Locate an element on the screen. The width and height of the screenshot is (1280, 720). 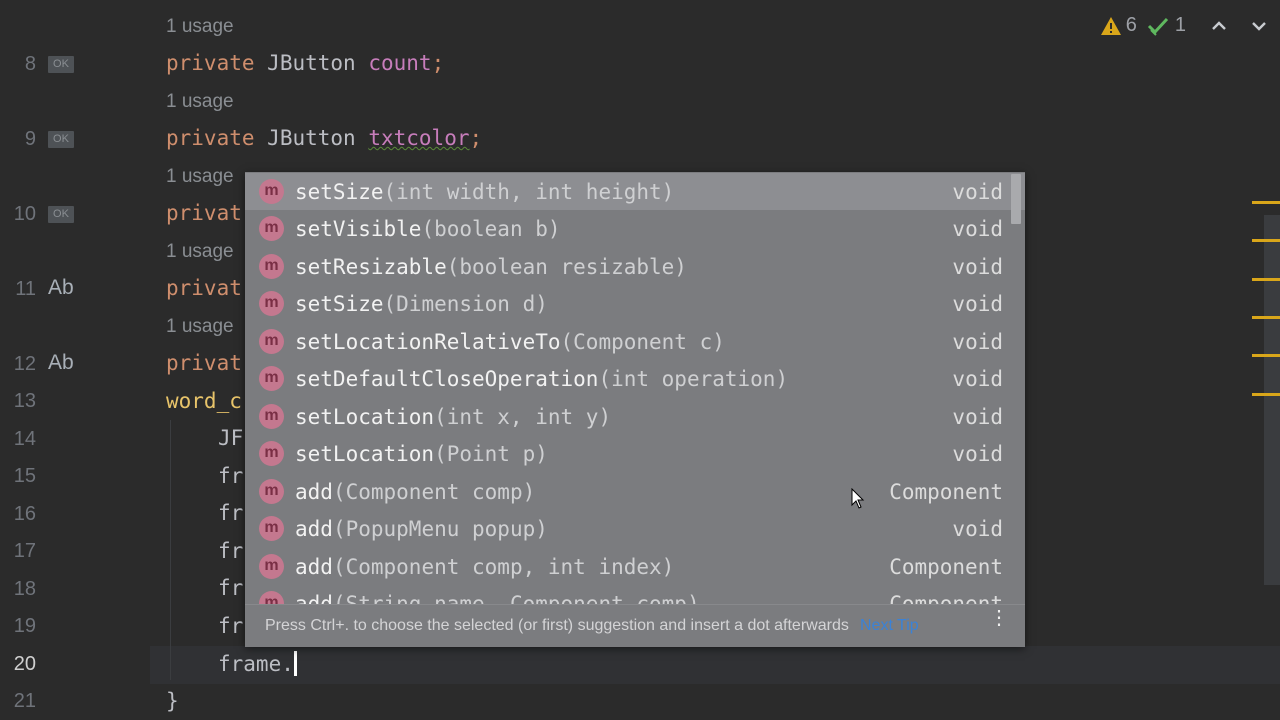
checks-indicator: 1 is located at coordinates (1166, 25).